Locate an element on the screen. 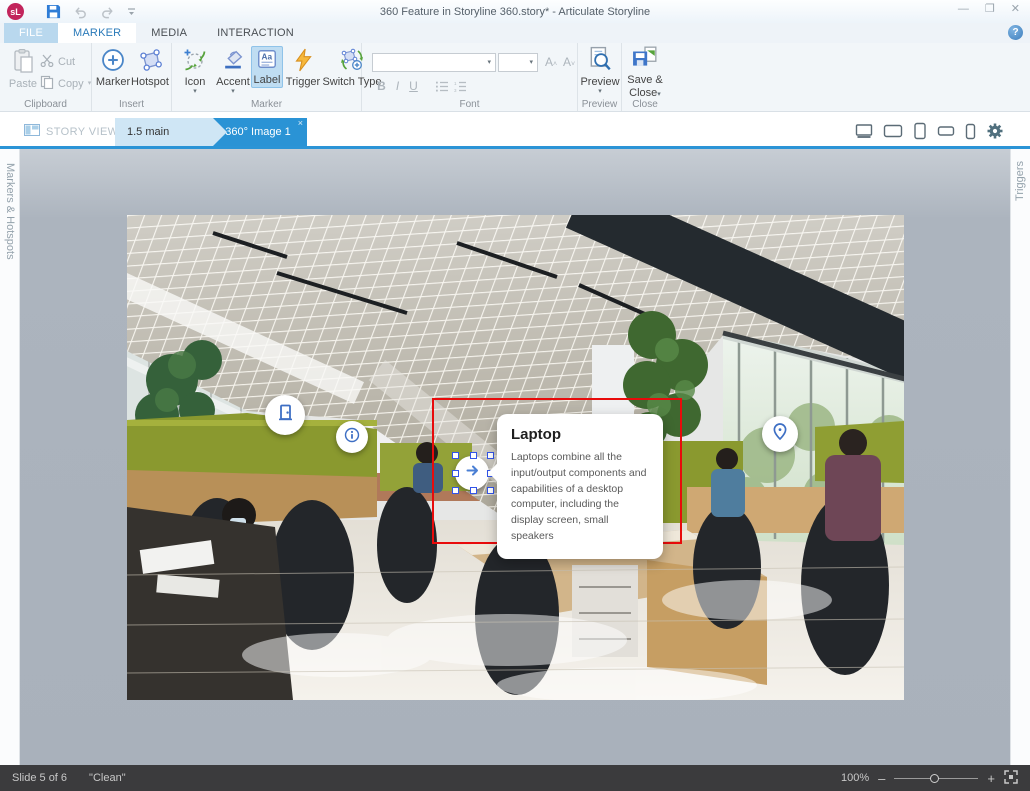  tab-file: FILE is located at coordinates (31, 33).